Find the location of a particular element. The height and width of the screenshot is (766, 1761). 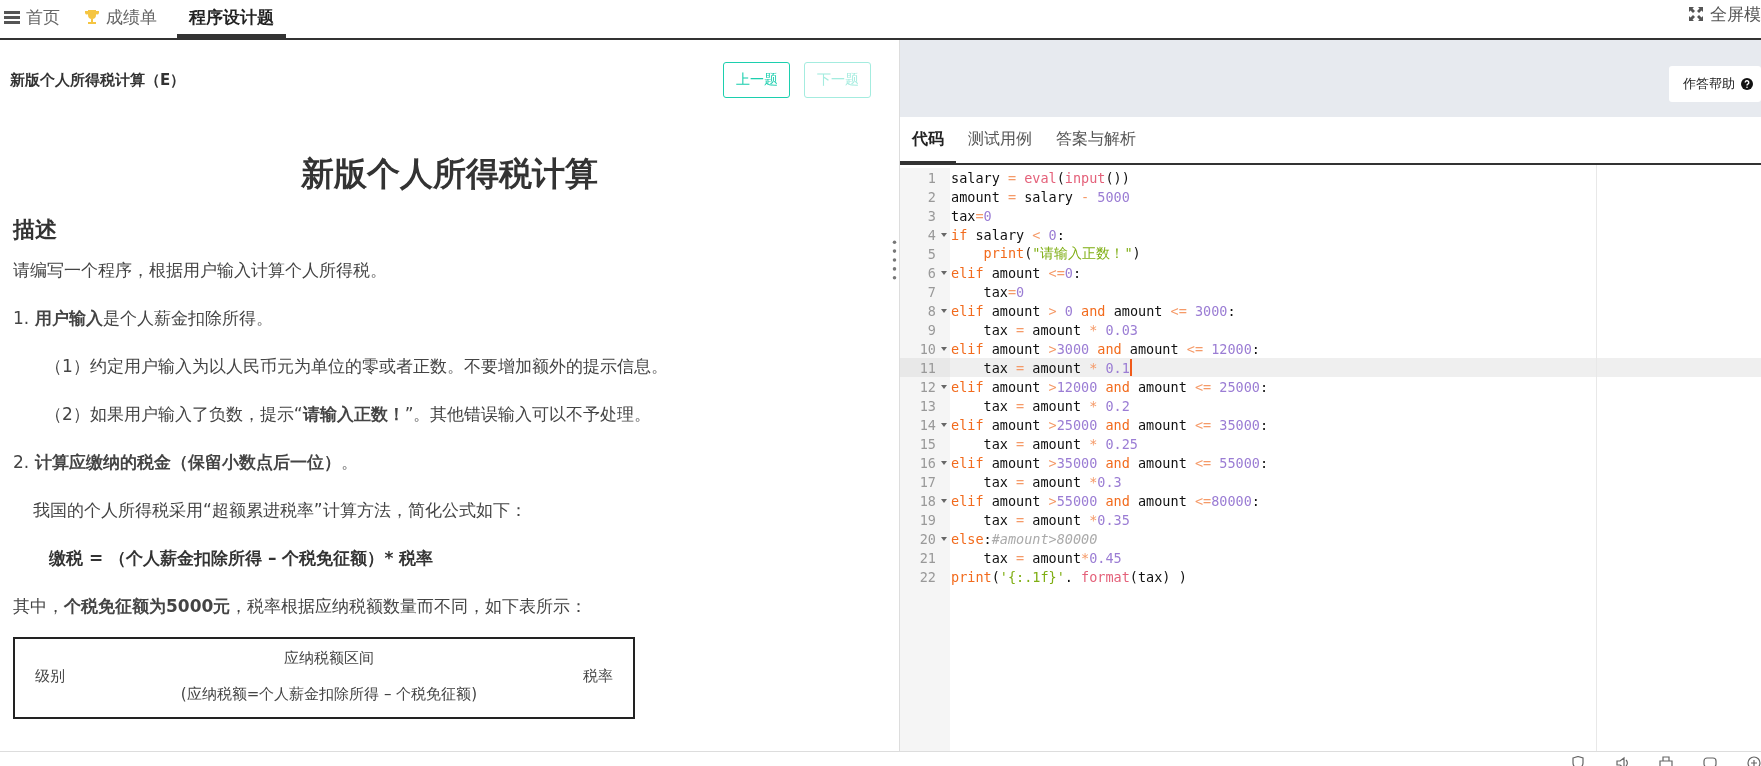

code-line: tax = amount *0.35 is located at coordinates (1056, 519).